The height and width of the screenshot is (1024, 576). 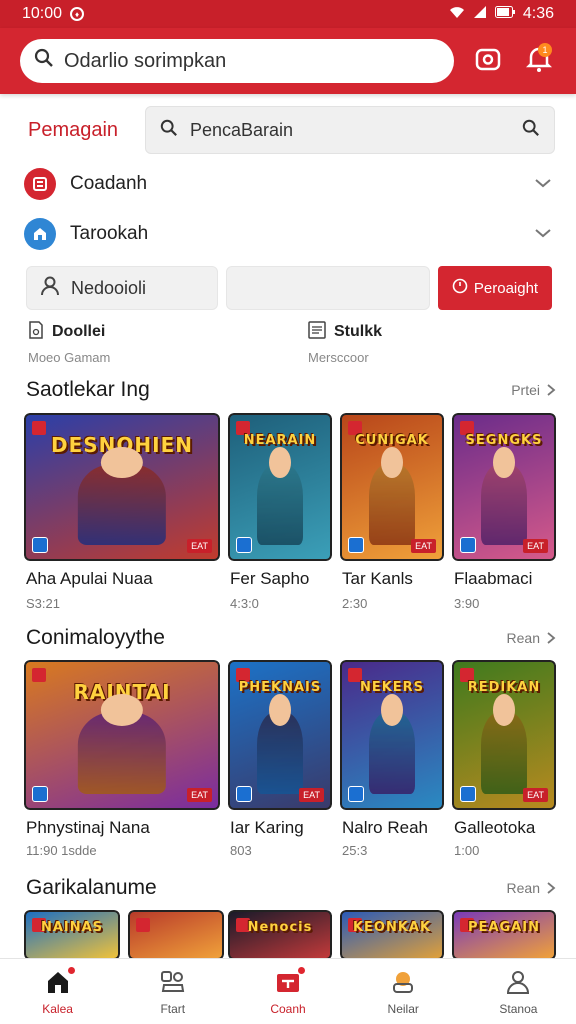 I want to click on chat-icon, so click(x=403, y=982).